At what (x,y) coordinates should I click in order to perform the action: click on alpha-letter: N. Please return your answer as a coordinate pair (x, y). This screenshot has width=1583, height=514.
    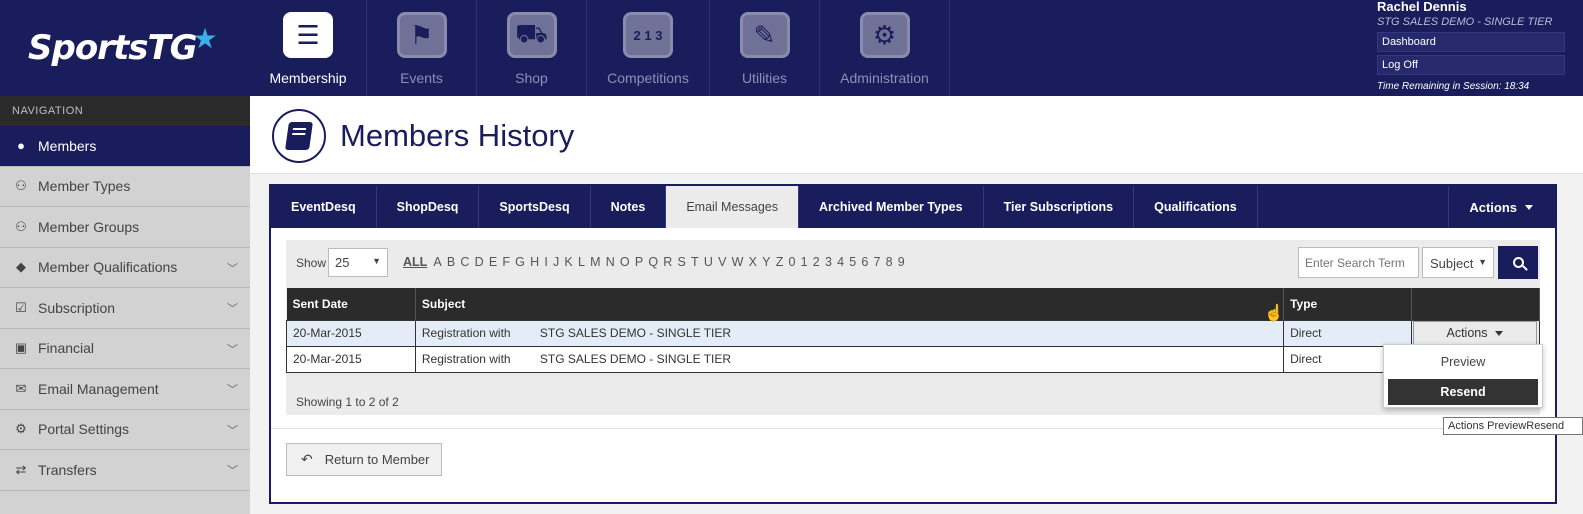
    Looking at the image, I should click on (610, 262).